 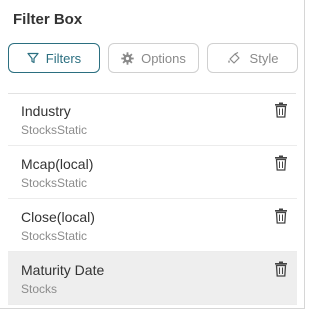 I want to click on tab-options-label: Options, so click(x=163, y=58).